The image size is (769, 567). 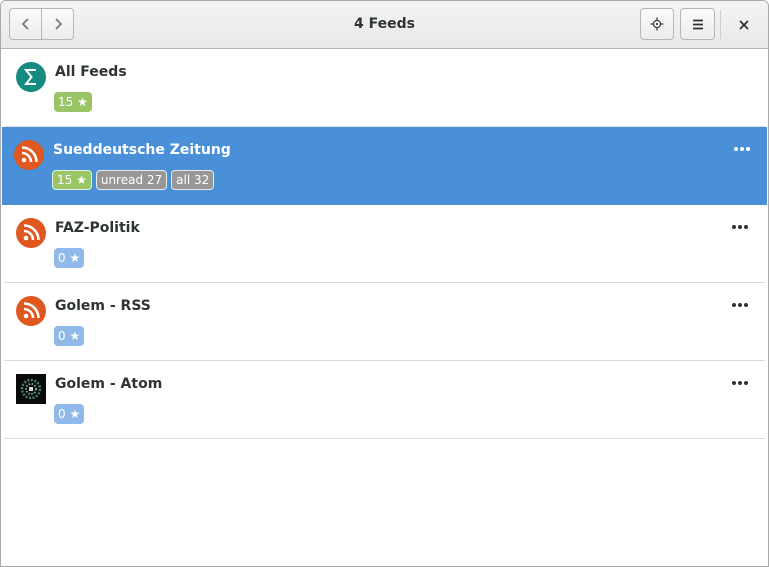 I want to click on close-button, so click(x=744, y=25).